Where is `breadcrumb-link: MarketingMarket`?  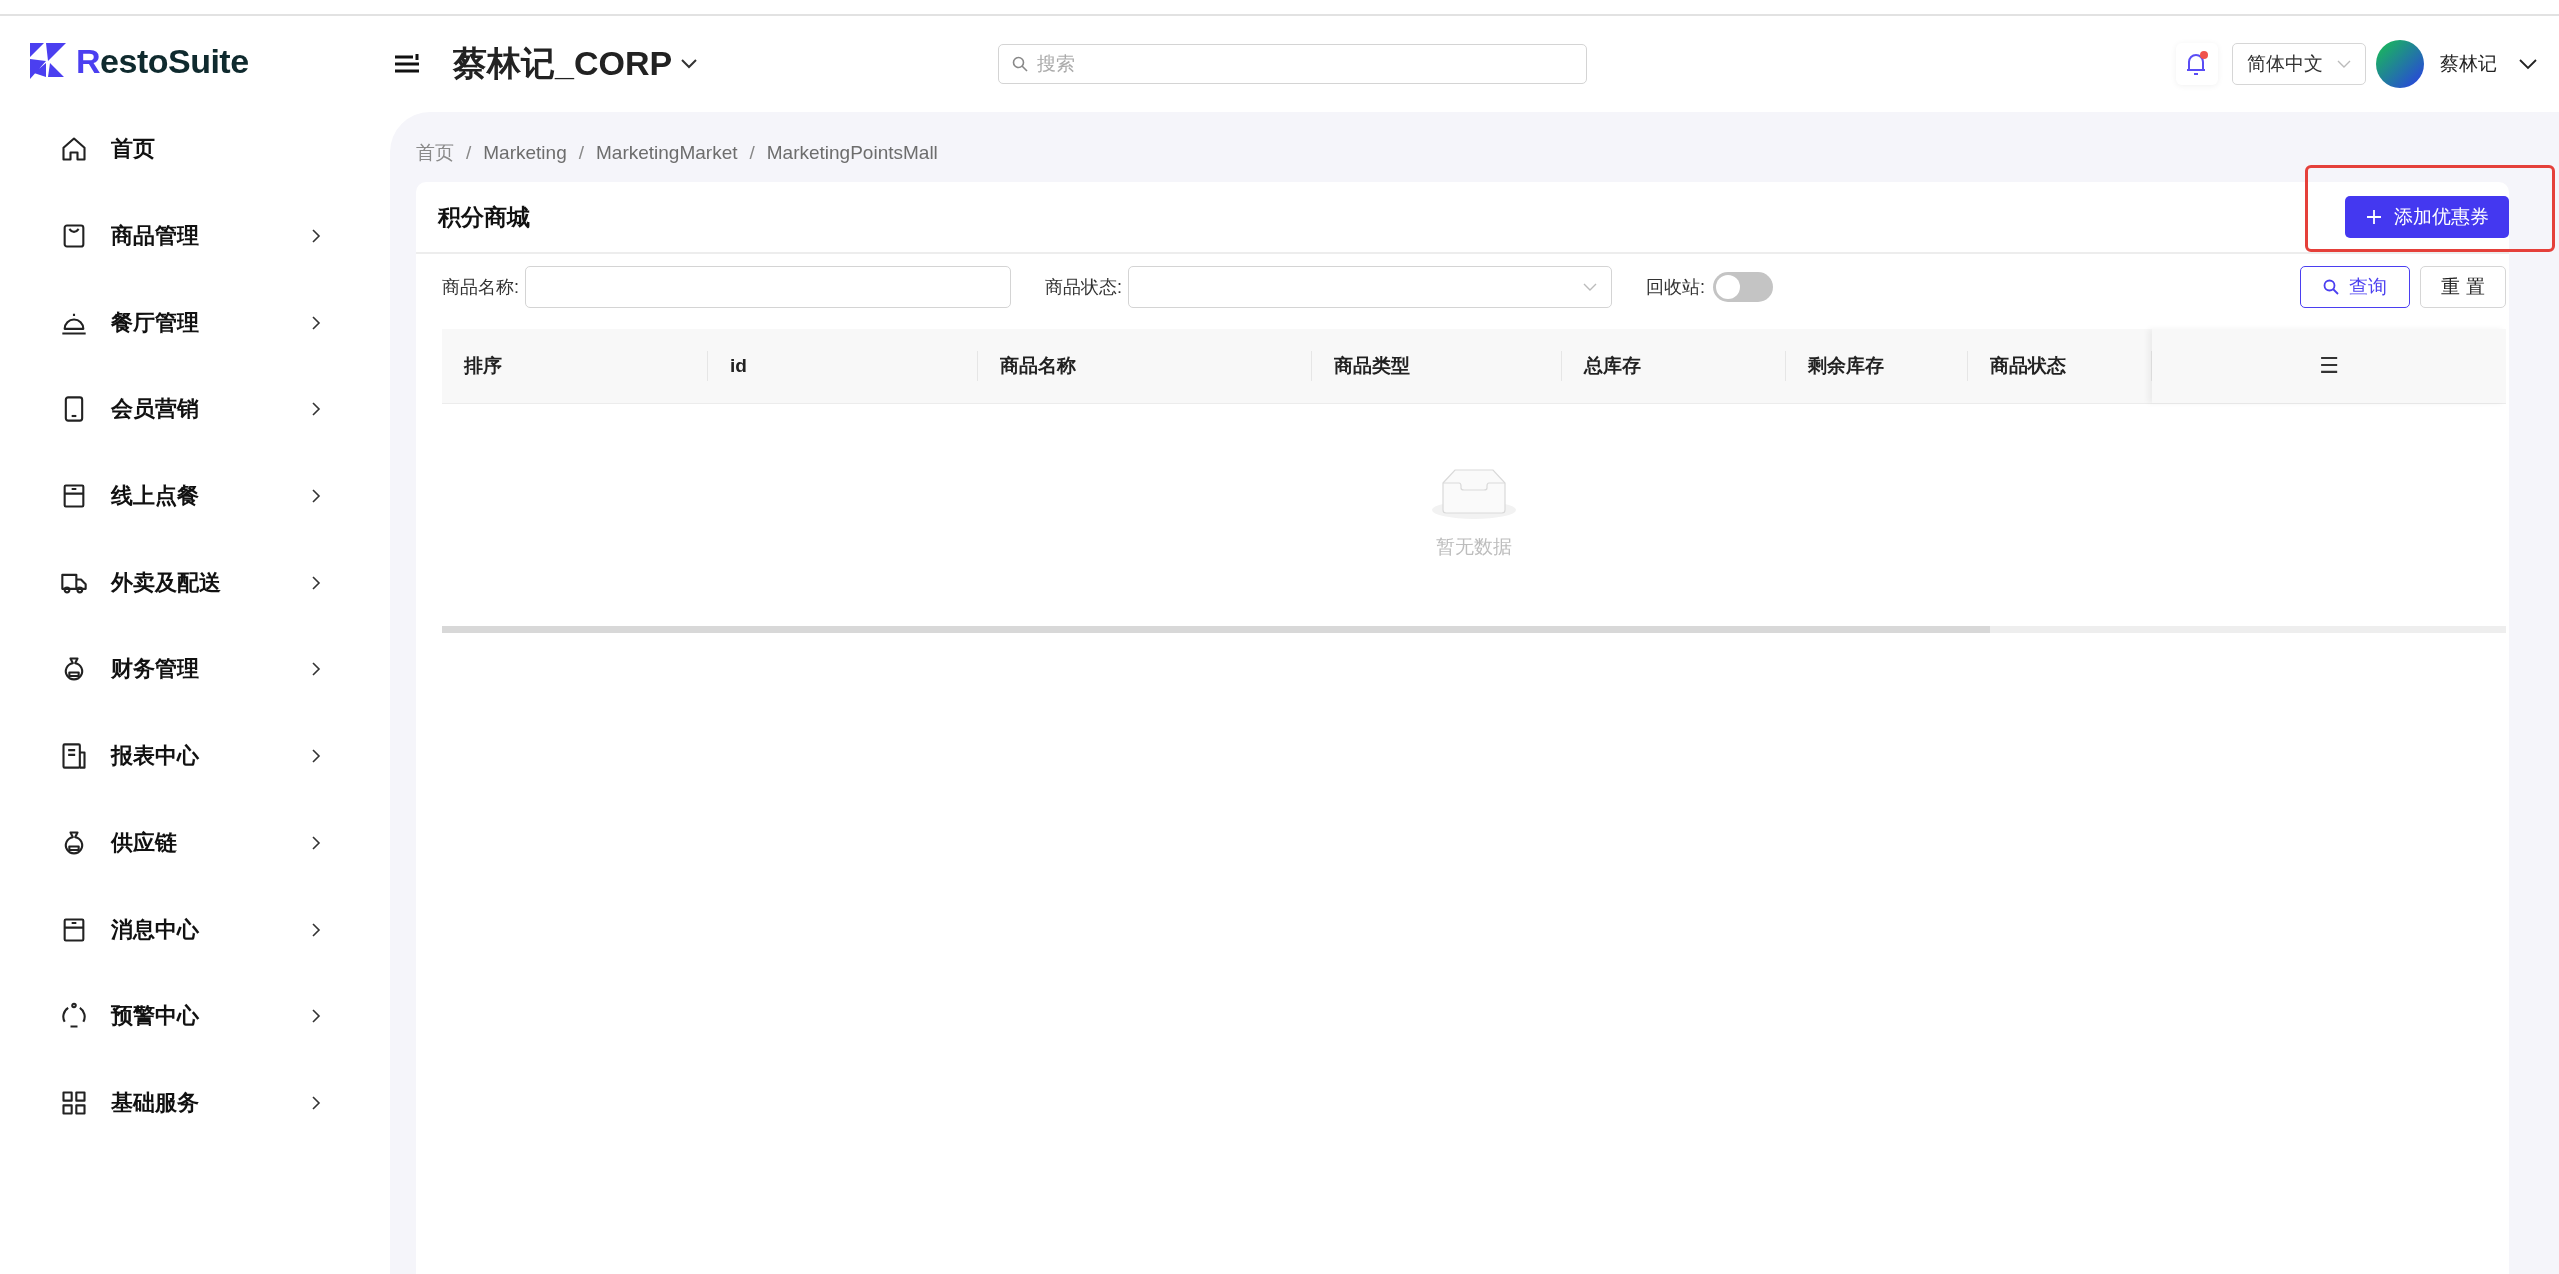
breadcrumb-link: MarketingMarket is located at coordinates (667, 153).